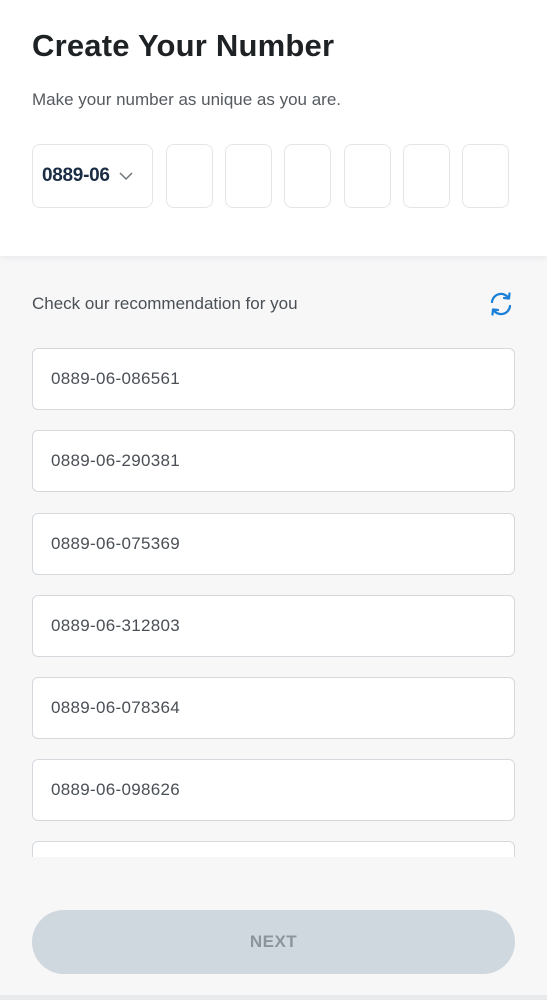 The height and width of the screenshot is (1000, 547). I want to click on refresh-icon, so click(501, 304).